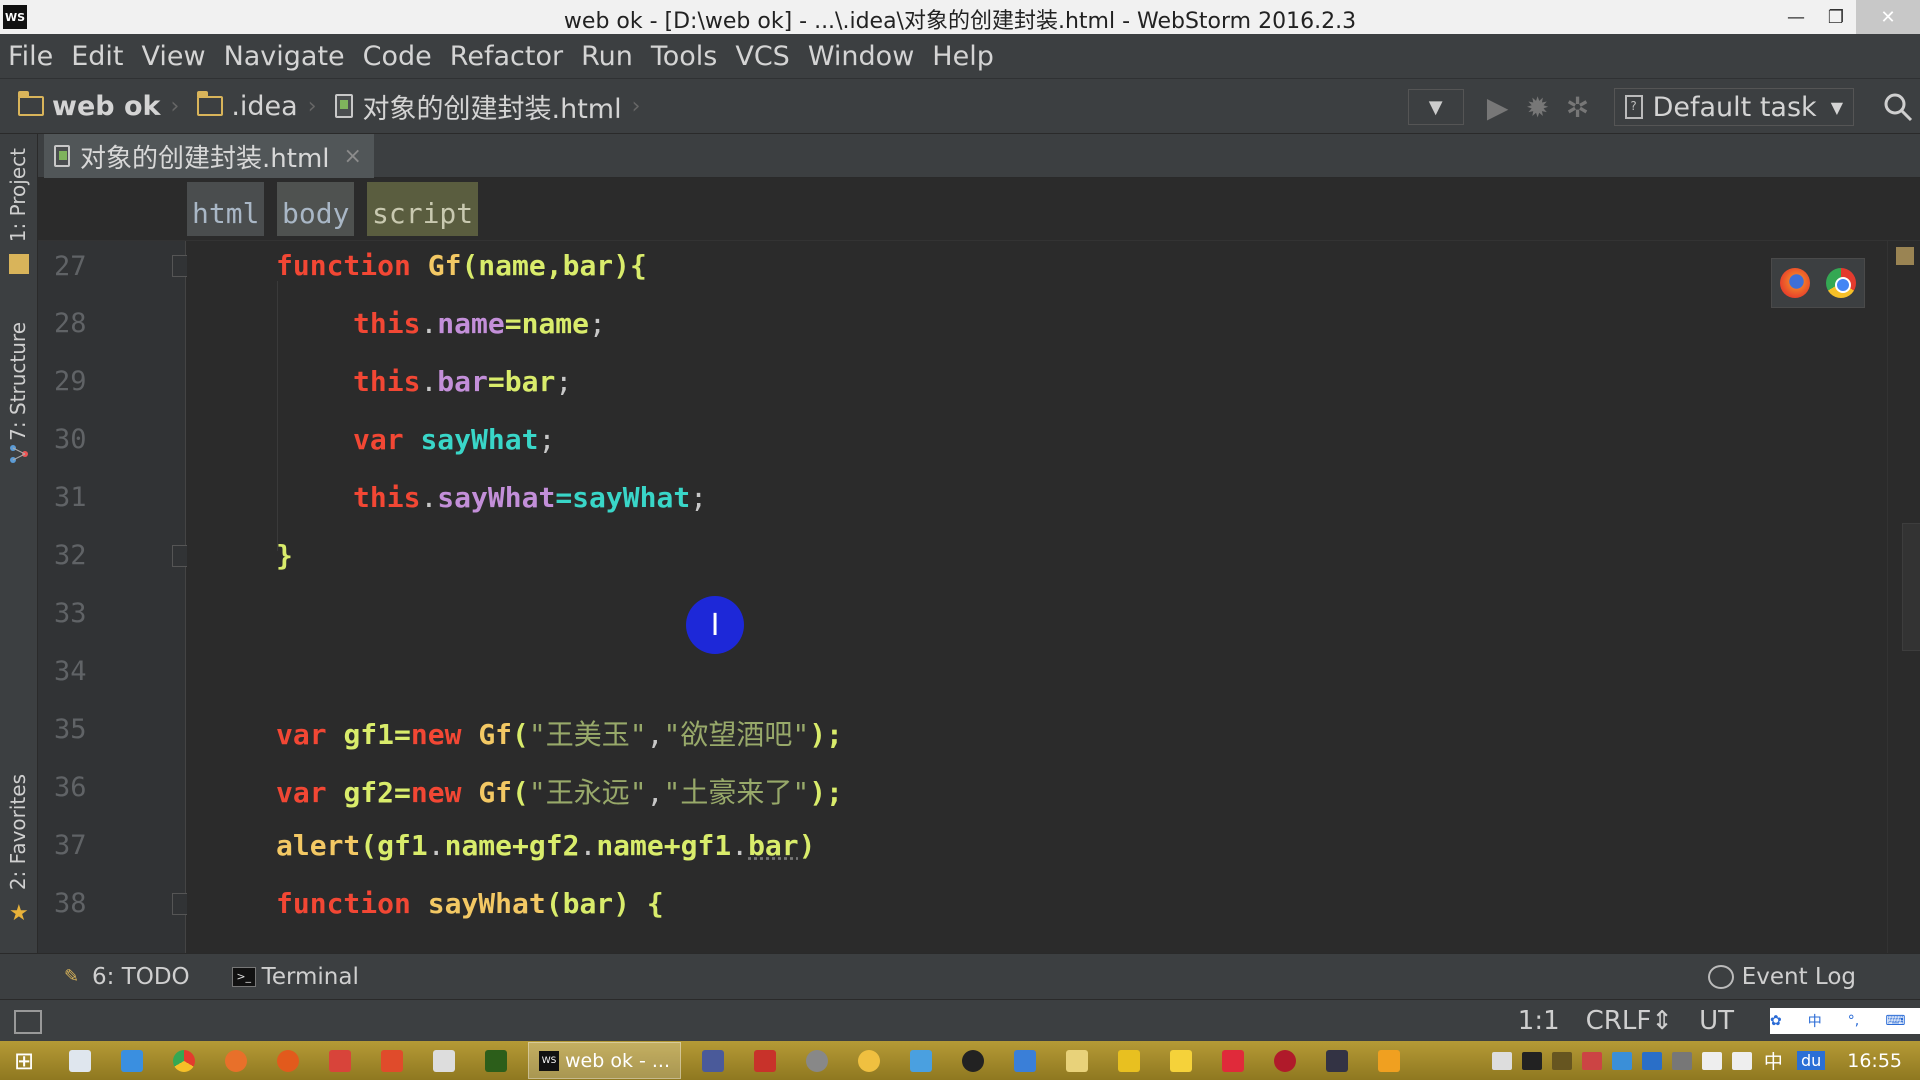 The width and height of the screenshot is (1920, 1080). I want to click on network-icon, so click(1711, 1060).